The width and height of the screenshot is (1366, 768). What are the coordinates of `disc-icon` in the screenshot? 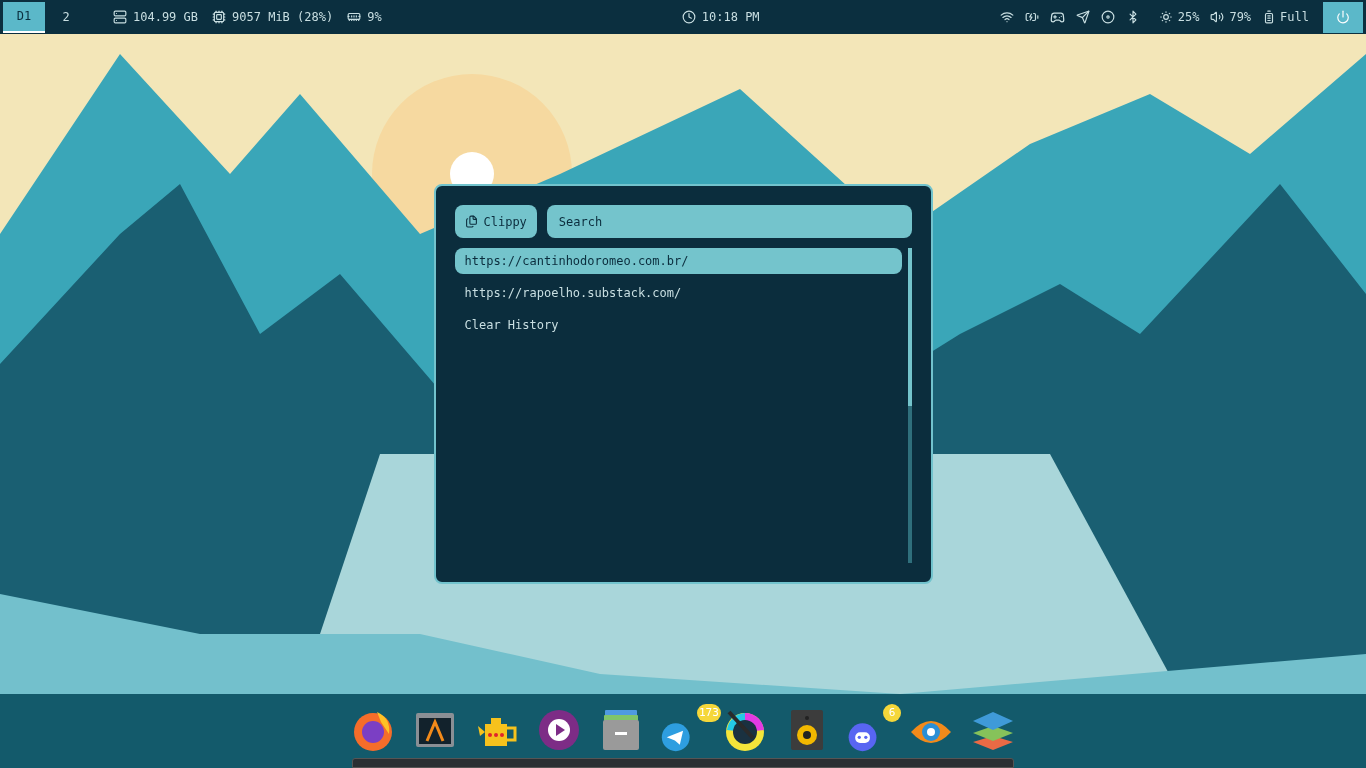 It's located at (1107, 17).